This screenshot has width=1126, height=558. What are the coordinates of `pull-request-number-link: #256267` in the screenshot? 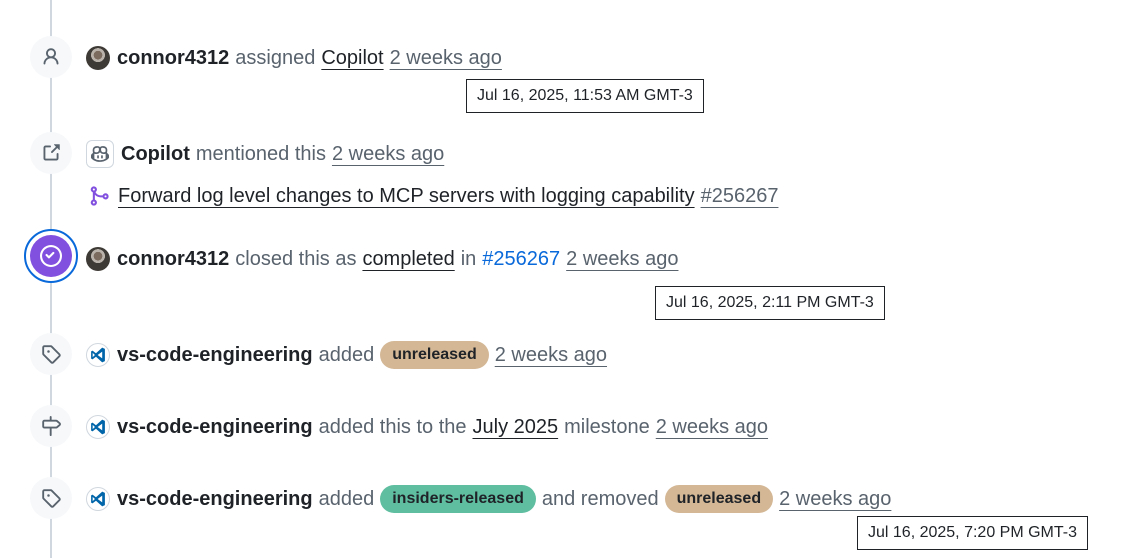 It's located at (740, 196).